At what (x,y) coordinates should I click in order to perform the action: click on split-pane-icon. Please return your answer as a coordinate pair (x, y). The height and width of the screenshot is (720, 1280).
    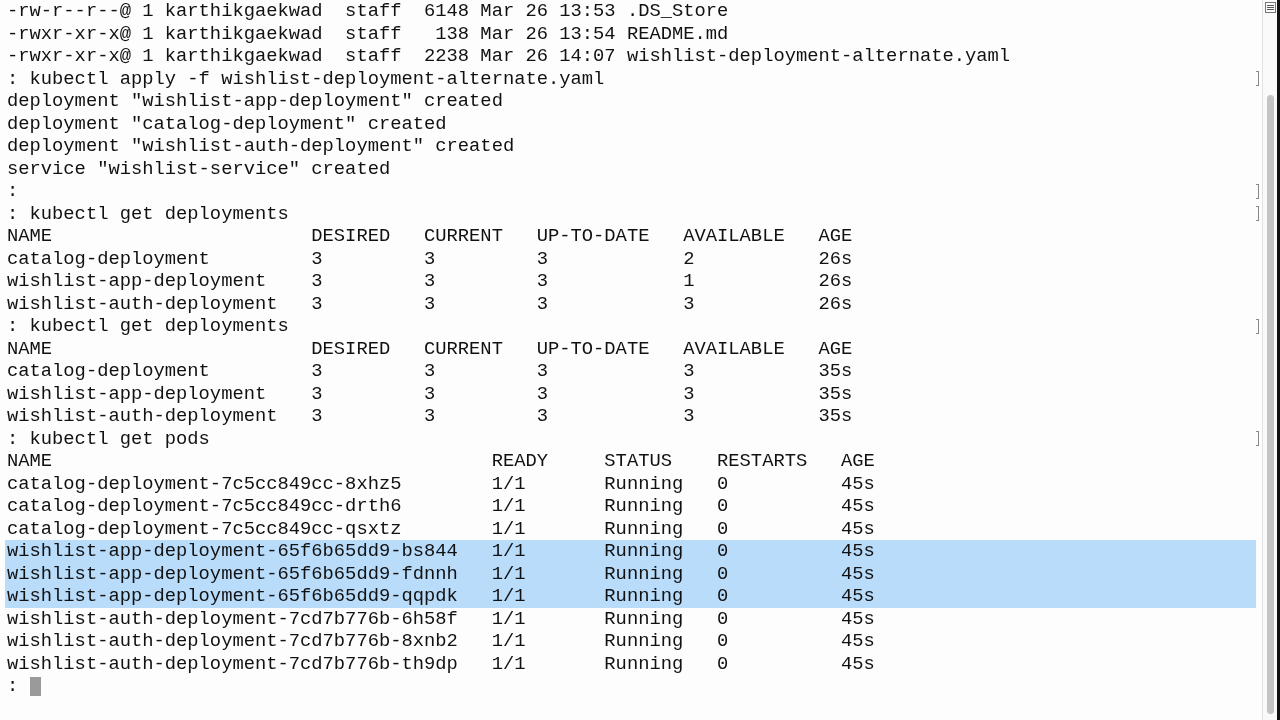
    Looking at the image, I should click on (1270, 7).